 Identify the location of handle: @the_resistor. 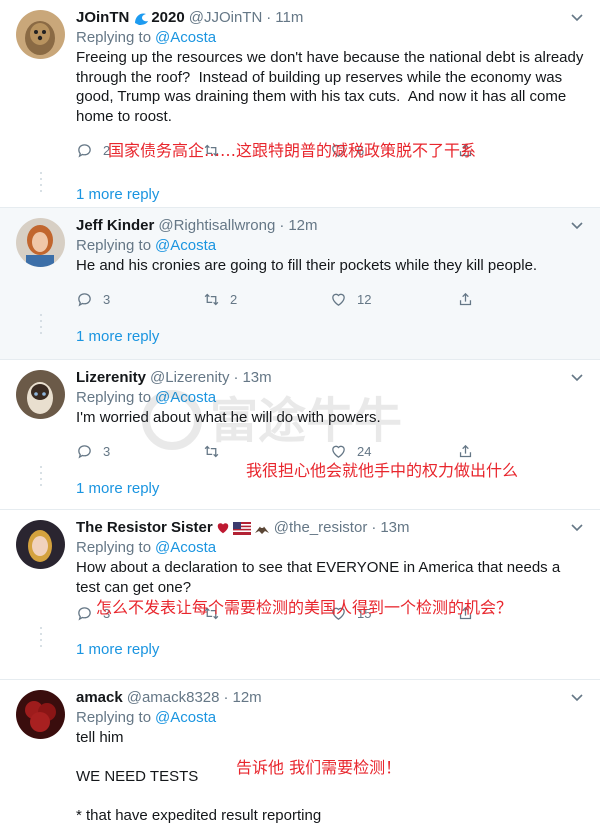
(321, 528).